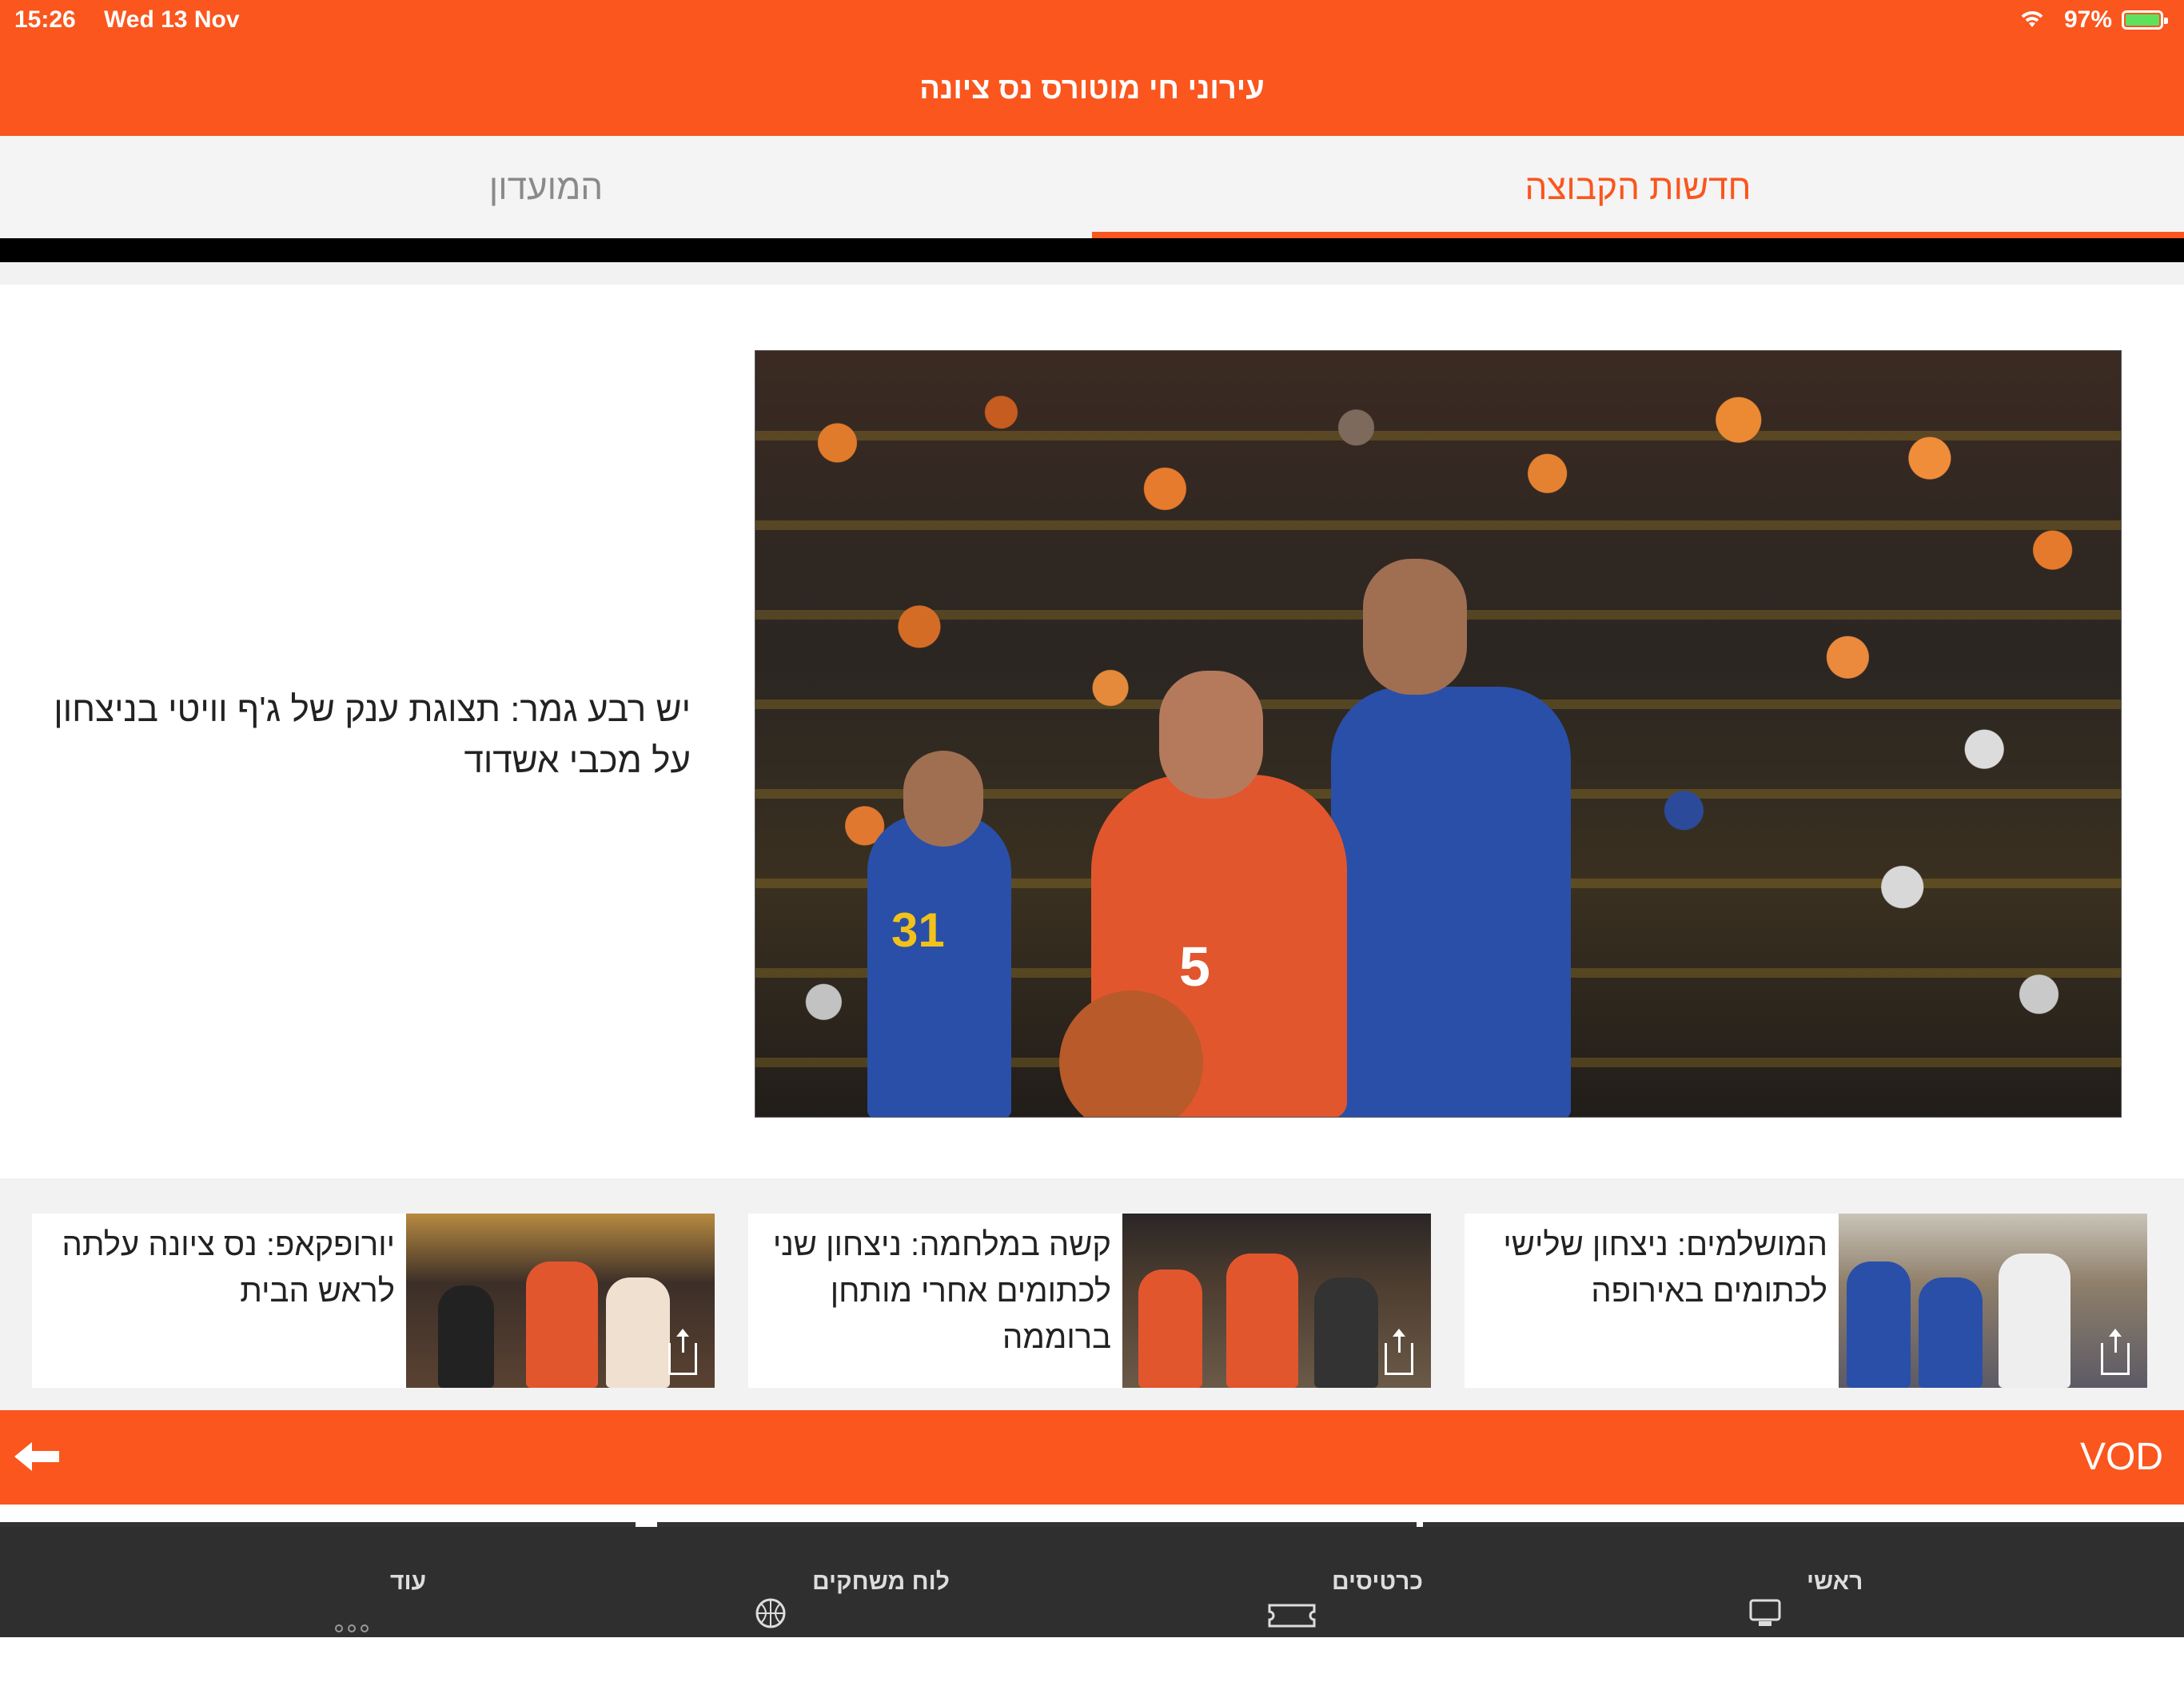 This screenshot has height=1682, width=2184. I want to click on wifi-icon, so click(2032, 21).